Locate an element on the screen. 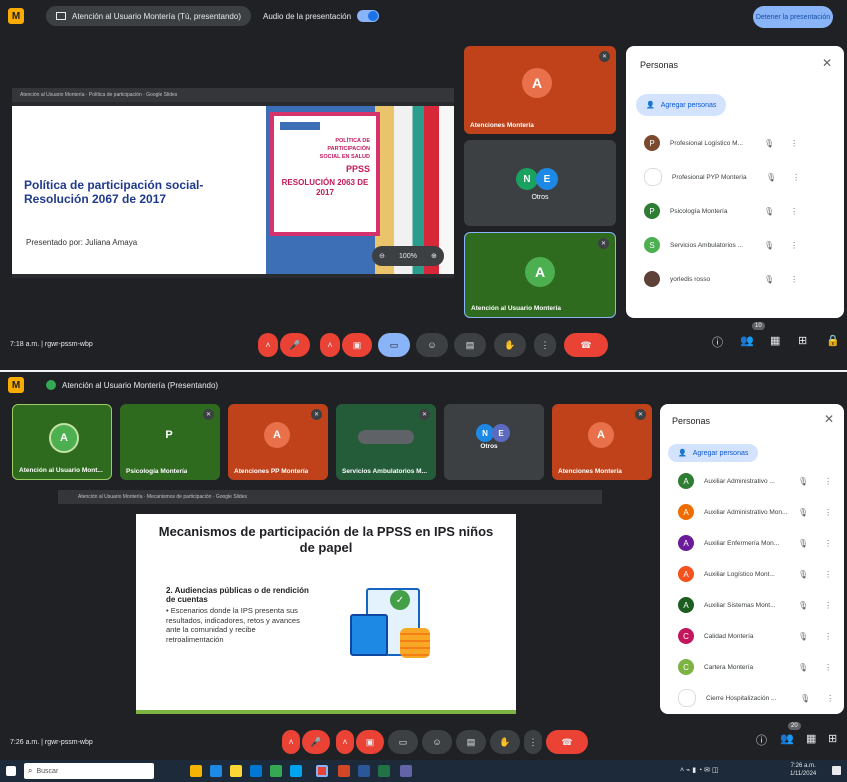 This screenshot has width=847, height=782. audio-toggle is located at coordinates (368, 16).